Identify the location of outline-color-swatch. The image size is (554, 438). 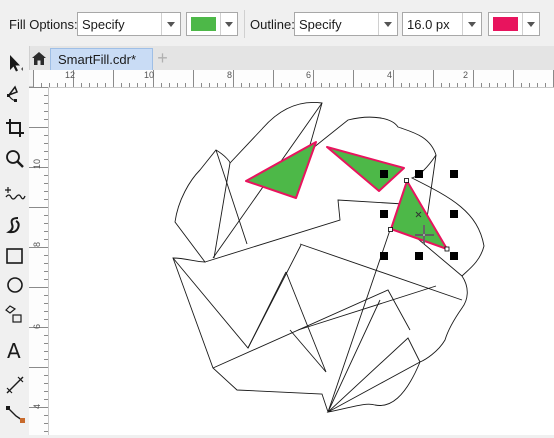
(505, 24).